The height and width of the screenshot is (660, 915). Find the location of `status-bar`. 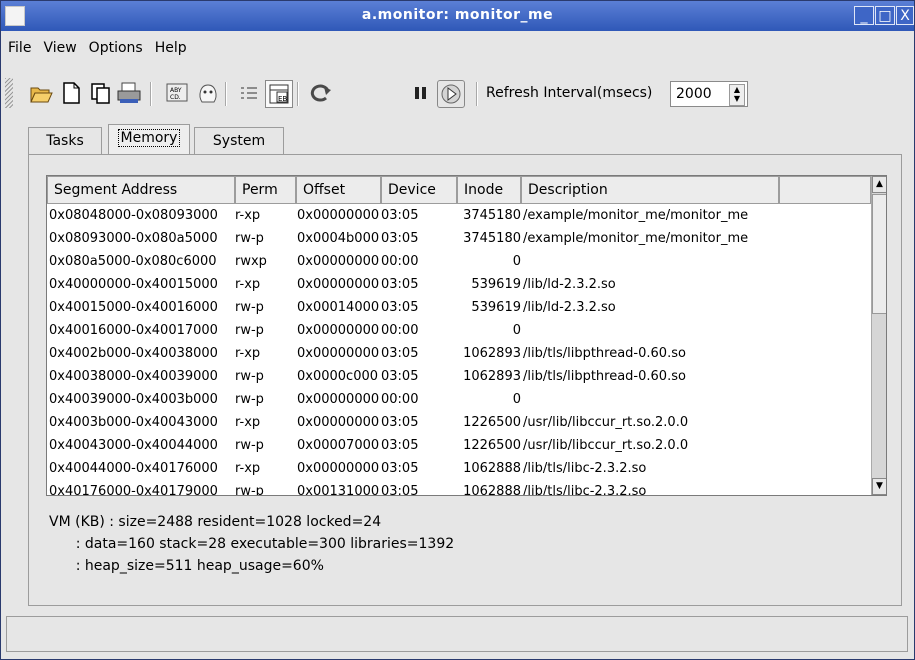

status-bar is located at coordinates (457, 634).